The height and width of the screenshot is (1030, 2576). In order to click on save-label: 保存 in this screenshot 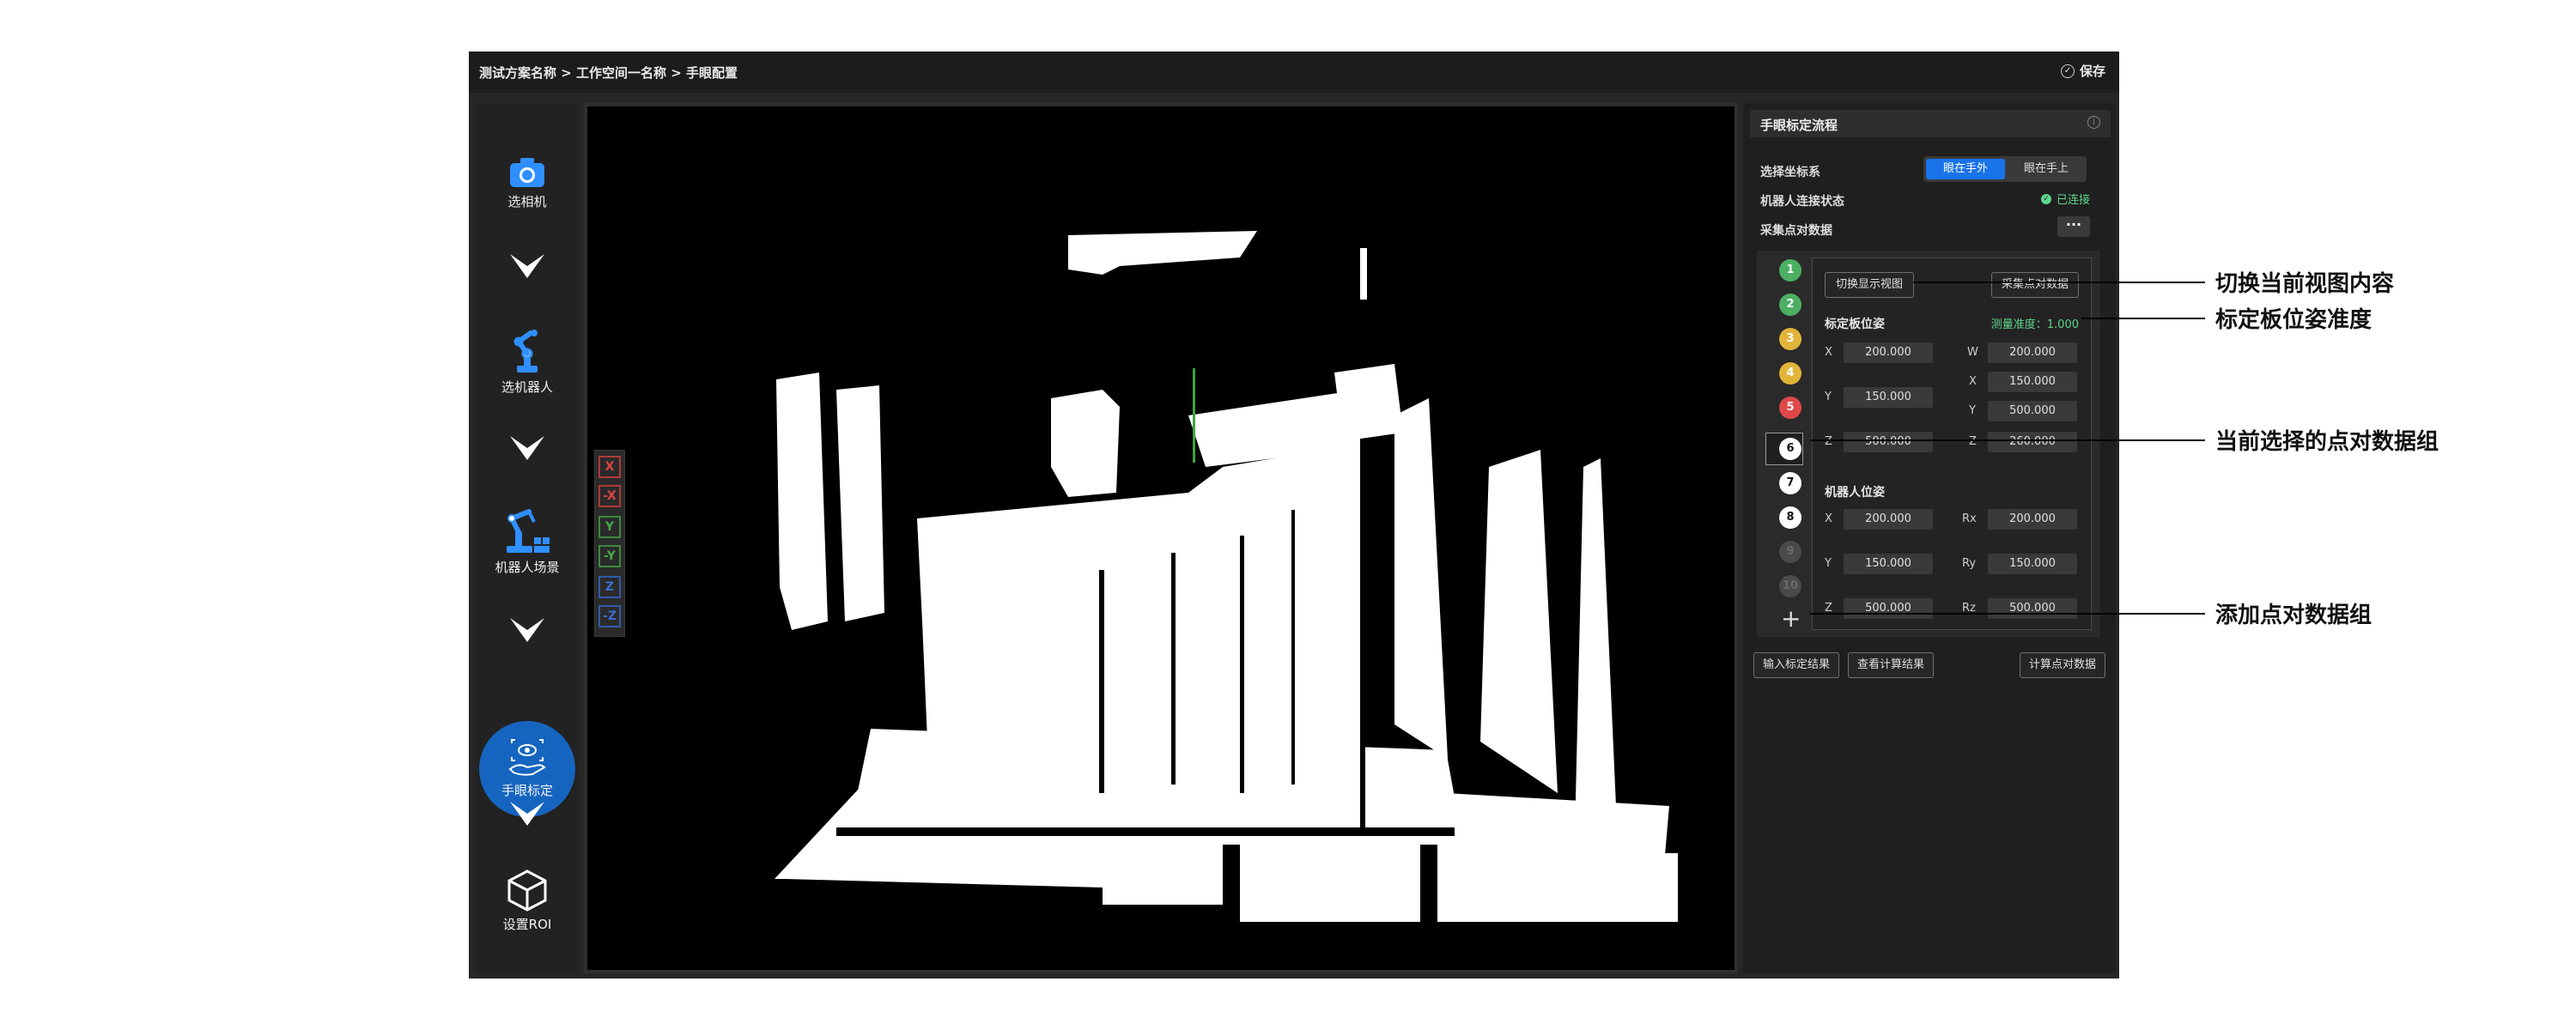, I will do `click(2092, 71)`.